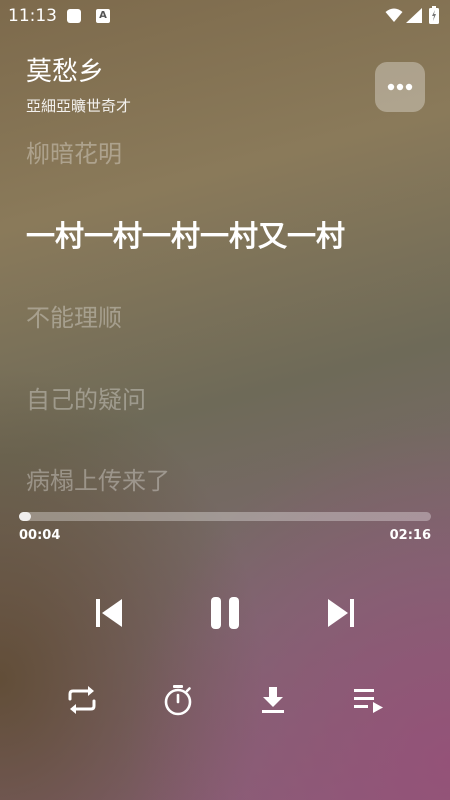 This screenshot has width=450, height=800. What do you see at coordinates (225, 516) in the screenshot?
I see `progress-bar` at bounding box center [225, 516].